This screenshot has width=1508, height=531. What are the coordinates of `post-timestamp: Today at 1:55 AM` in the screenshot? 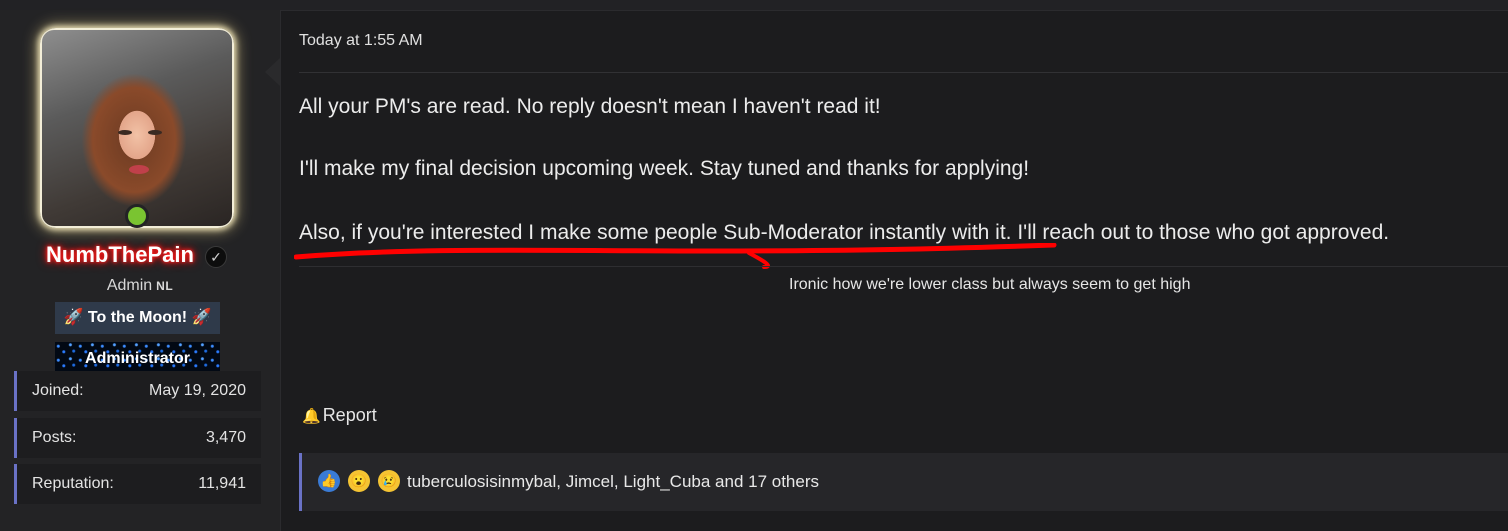 It's located at (361, 41).